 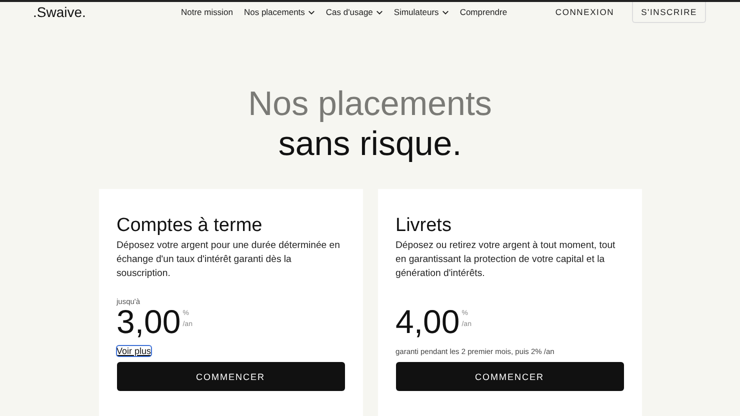 What do you see at coordinates (107, 12) in the screenshot?
I see `logo: .Swaive.` at bounding box center [107, 12].